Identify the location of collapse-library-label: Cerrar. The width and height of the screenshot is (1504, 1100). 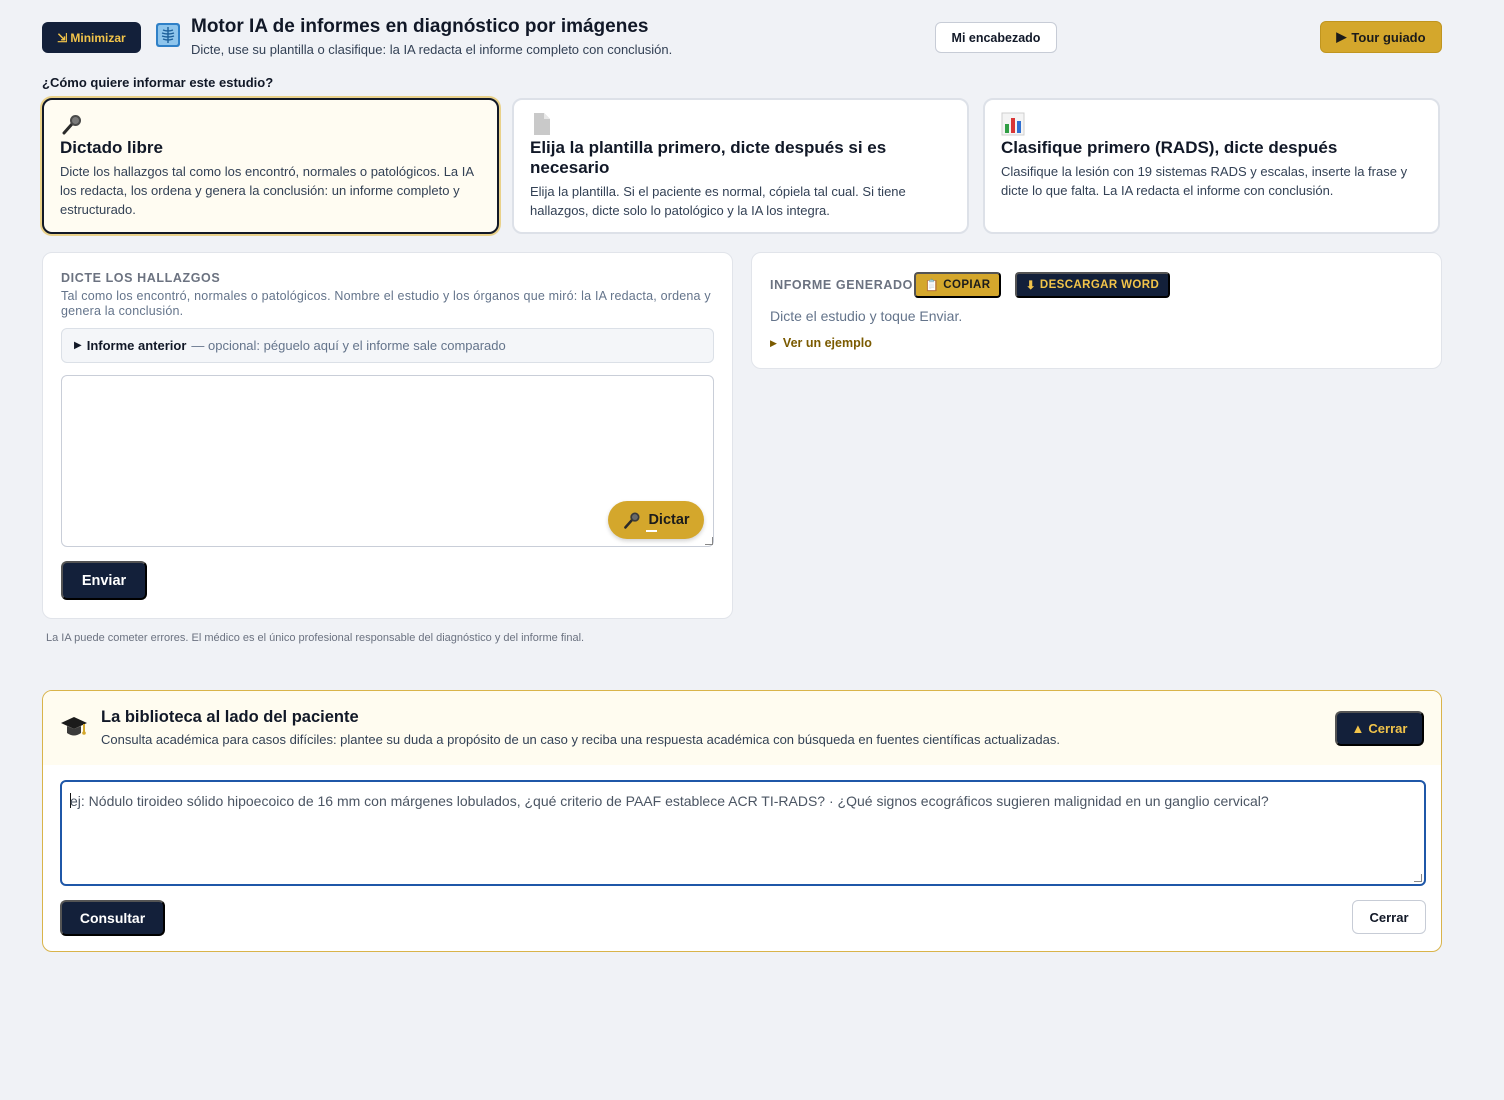
(1388, 728).